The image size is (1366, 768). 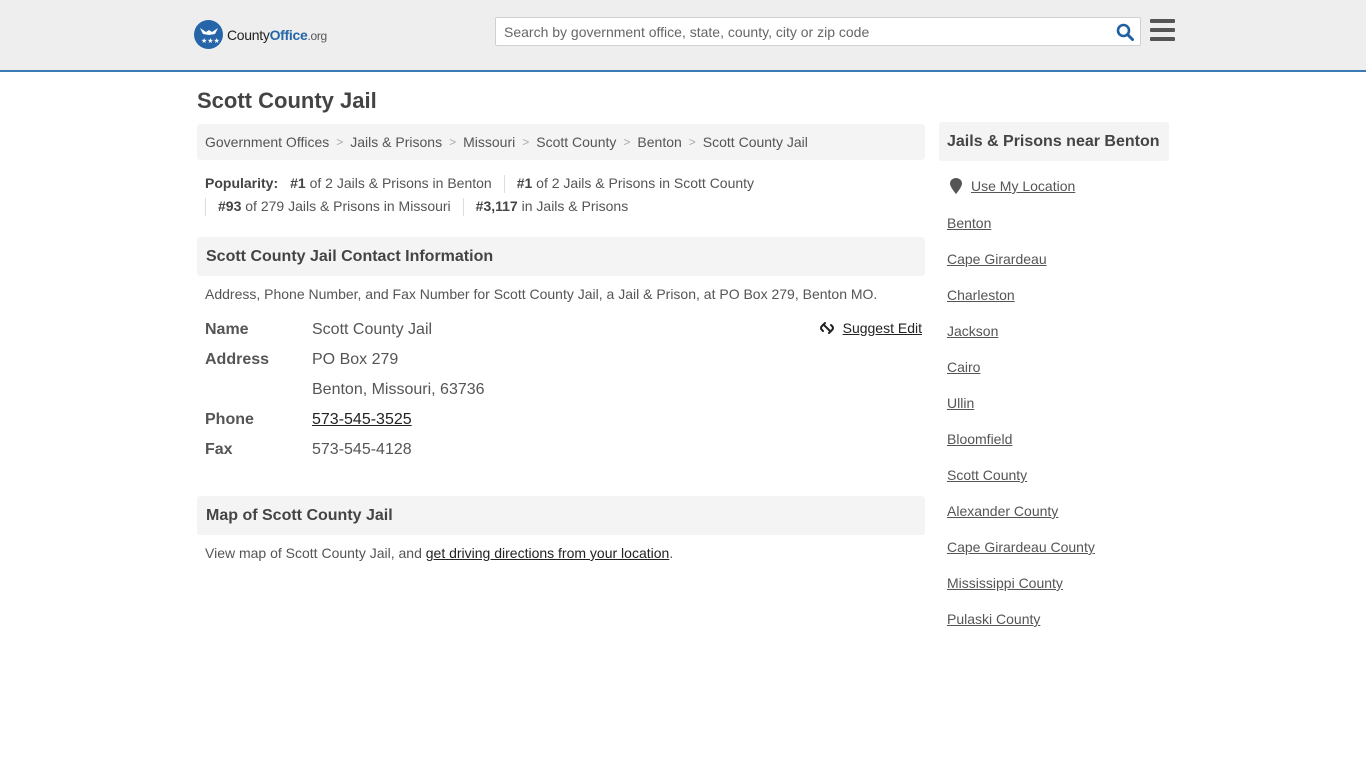 I want to click on nearby-link-jackson: Jackson, so click(x=972, y=331).